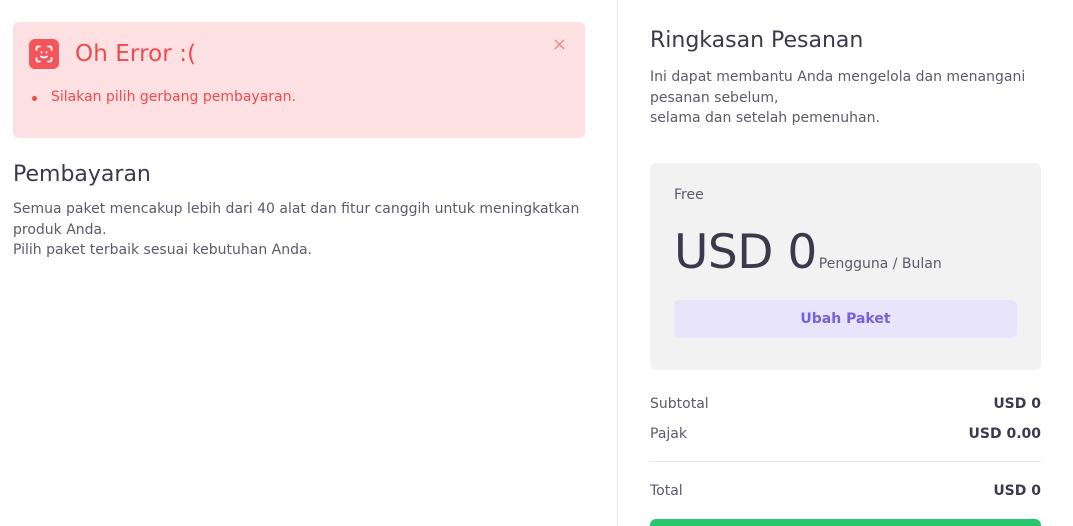 This screenshot has width=1073, height=526. Describe the element at coordinates (617, 263) in the screenshot. I see `column-divider` at that location.